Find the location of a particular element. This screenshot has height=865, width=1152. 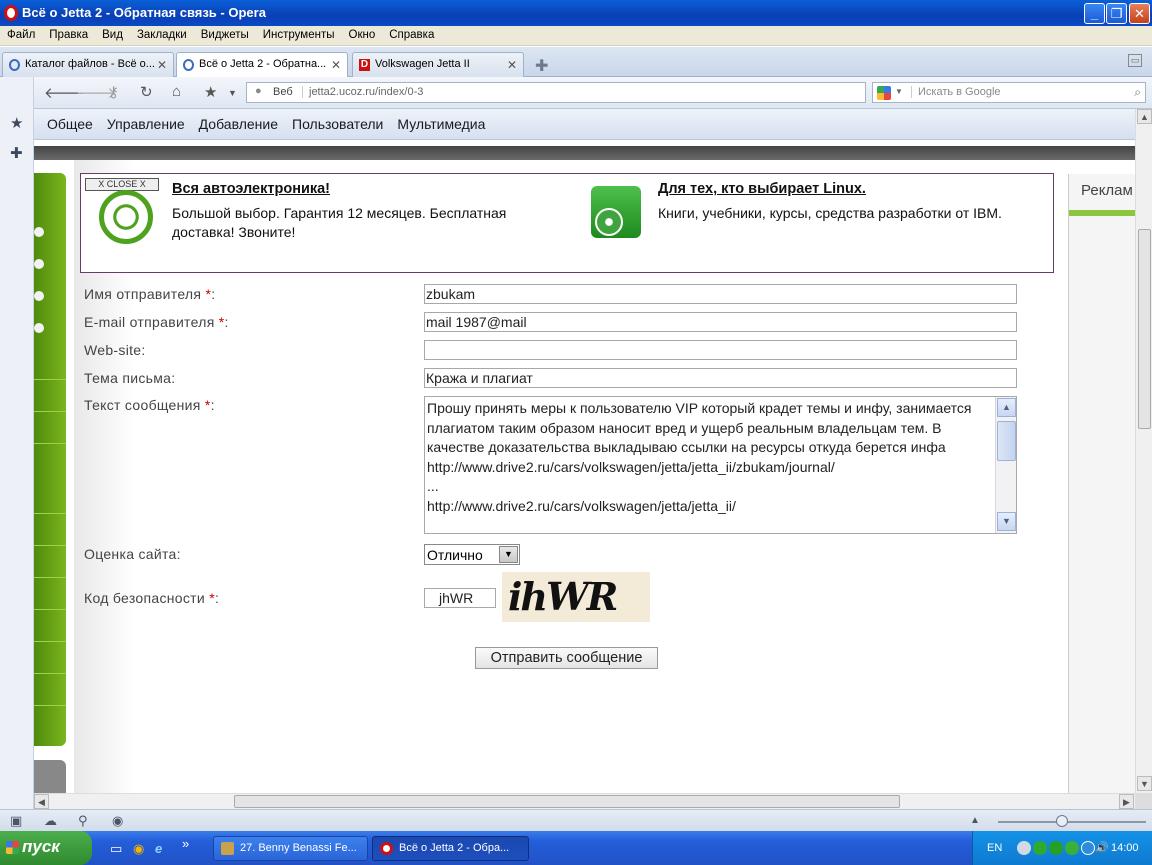

wheel-ad-icon is located at coordinates (126, 217).